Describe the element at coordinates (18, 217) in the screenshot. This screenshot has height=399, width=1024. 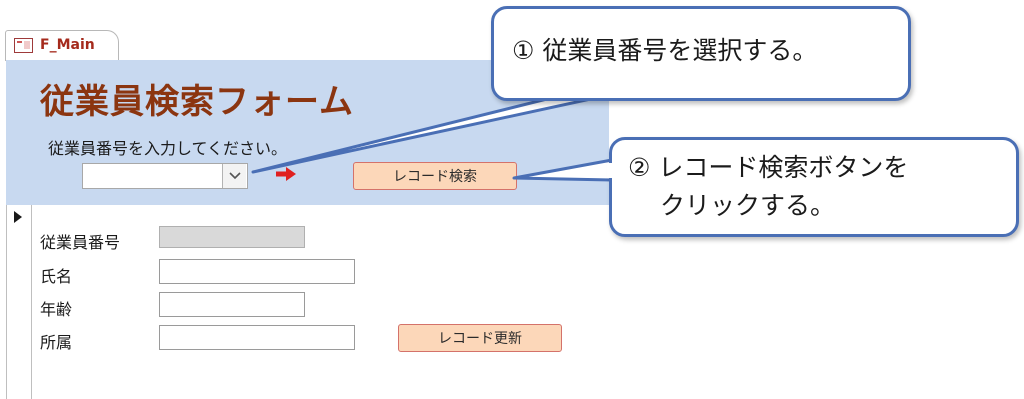
I see `current-record-icon` at that location.